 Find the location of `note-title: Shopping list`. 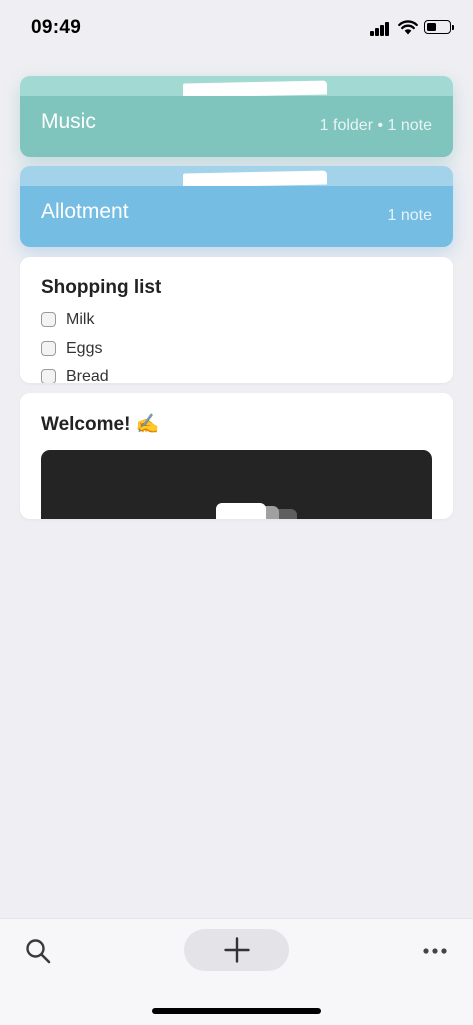

note-title: Shopping list is located at coordinates (101, 287).